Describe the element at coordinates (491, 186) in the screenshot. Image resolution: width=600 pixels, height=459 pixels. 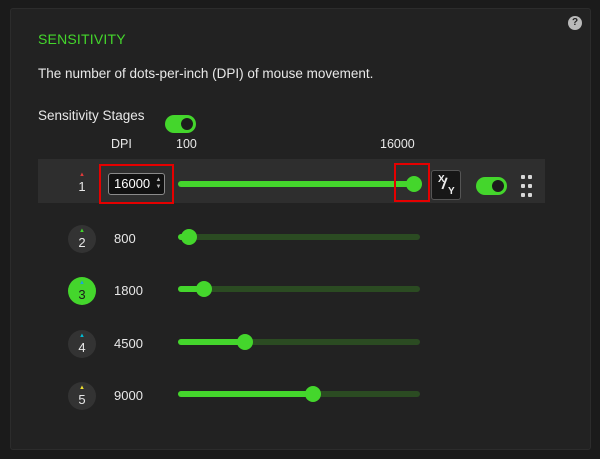
I see `stage-1-toggle` at that location.